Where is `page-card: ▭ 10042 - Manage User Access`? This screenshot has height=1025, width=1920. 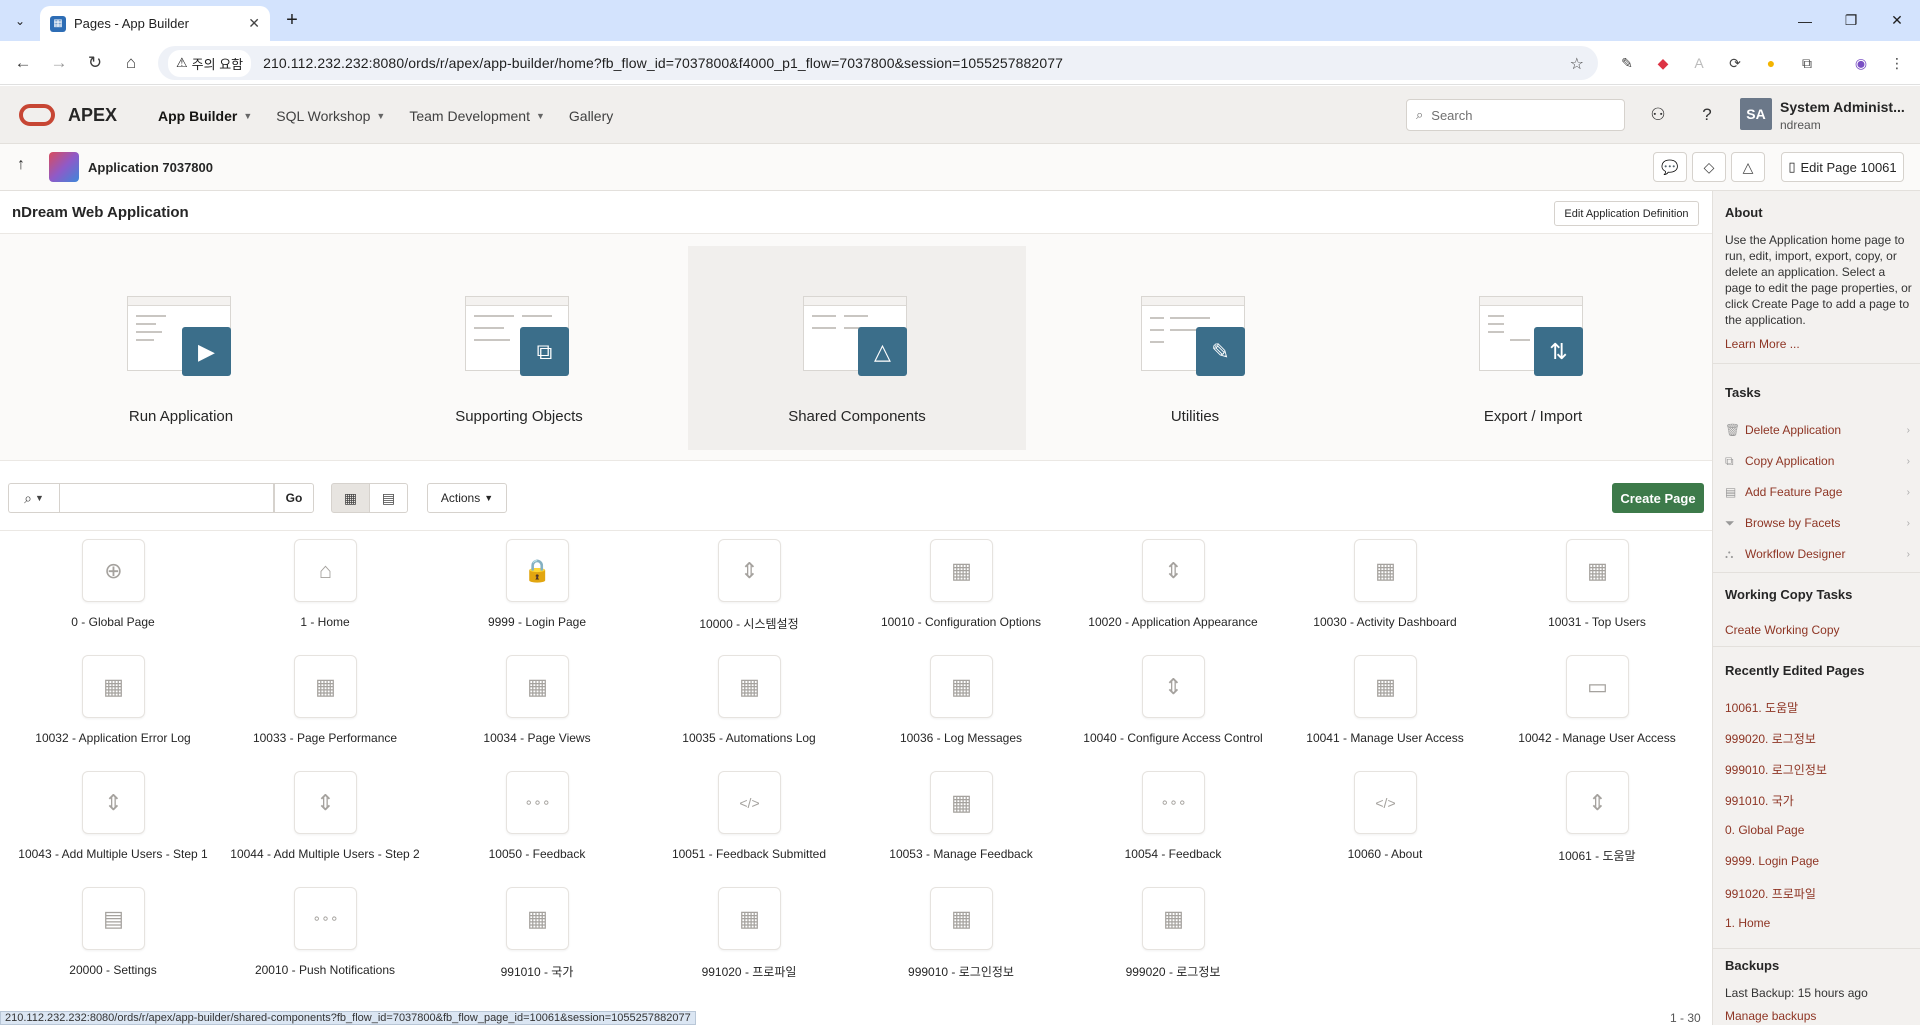
page-card: ▭ 10042 - Manage User Access is located at coordinates (1597, 713).